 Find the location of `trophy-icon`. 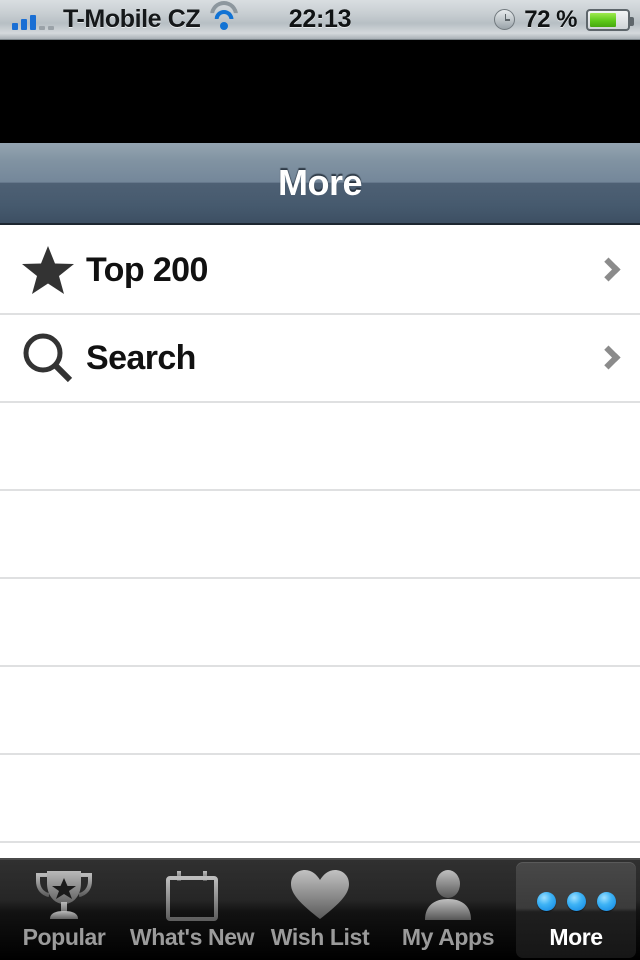

trophy-icon is located at coordinates (64, 895).